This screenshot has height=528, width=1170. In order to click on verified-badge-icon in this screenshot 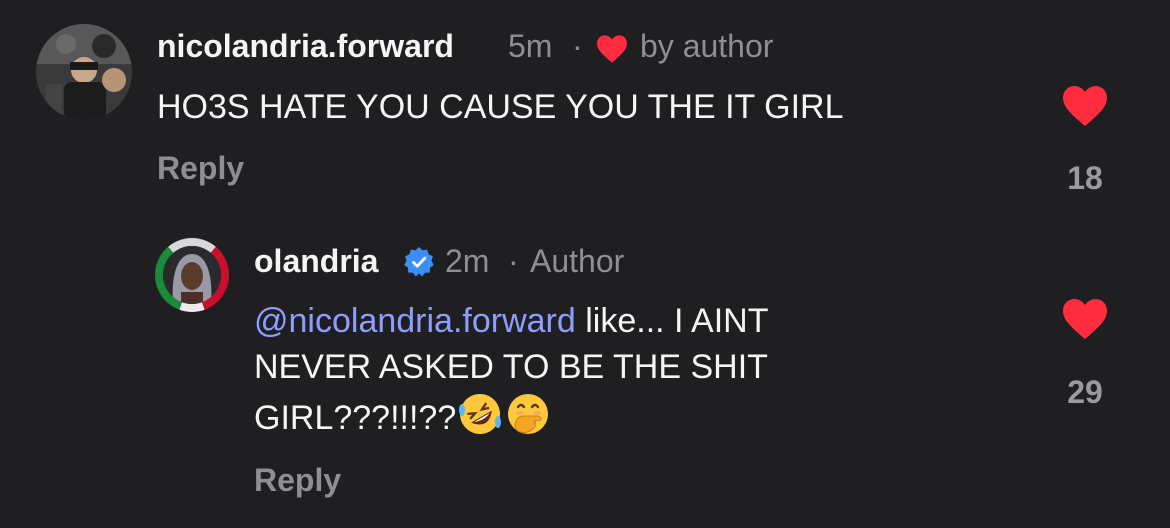, I will do `click(419, 264)`.